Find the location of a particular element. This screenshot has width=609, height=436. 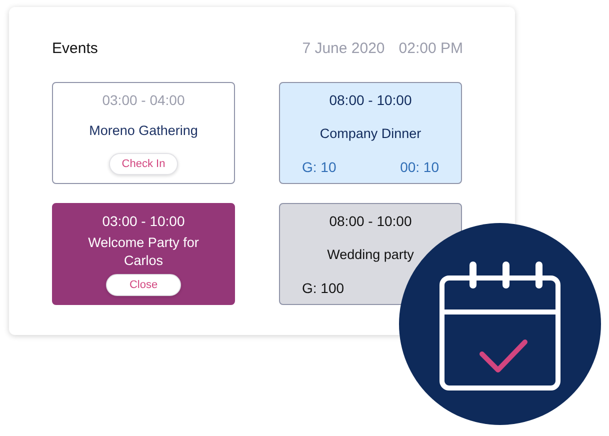

panel-title: Events is located at coordinates (75, 48).